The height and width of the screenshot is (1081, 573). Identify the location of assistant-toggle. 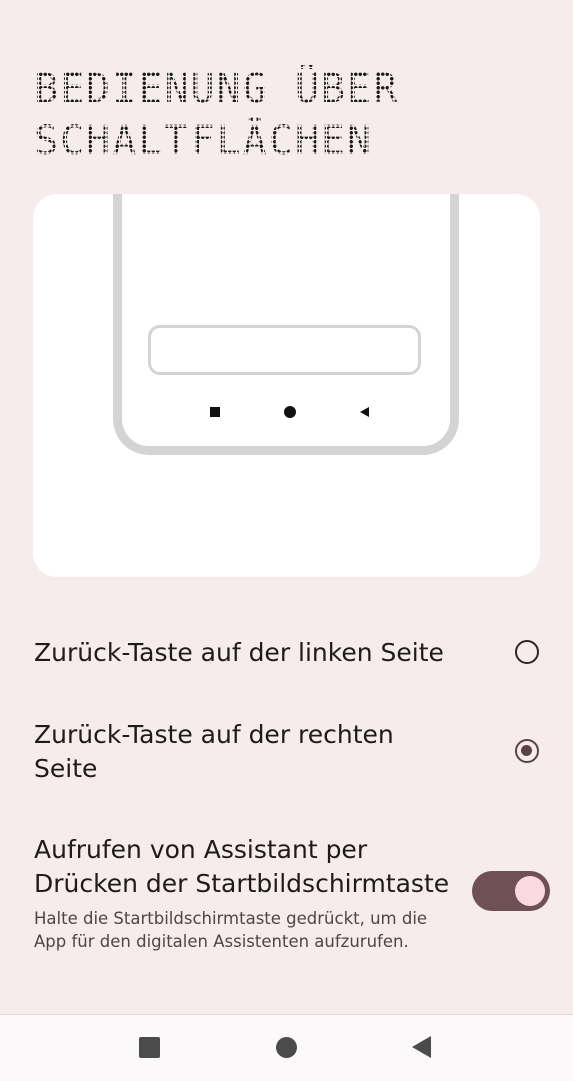
(511, 891).